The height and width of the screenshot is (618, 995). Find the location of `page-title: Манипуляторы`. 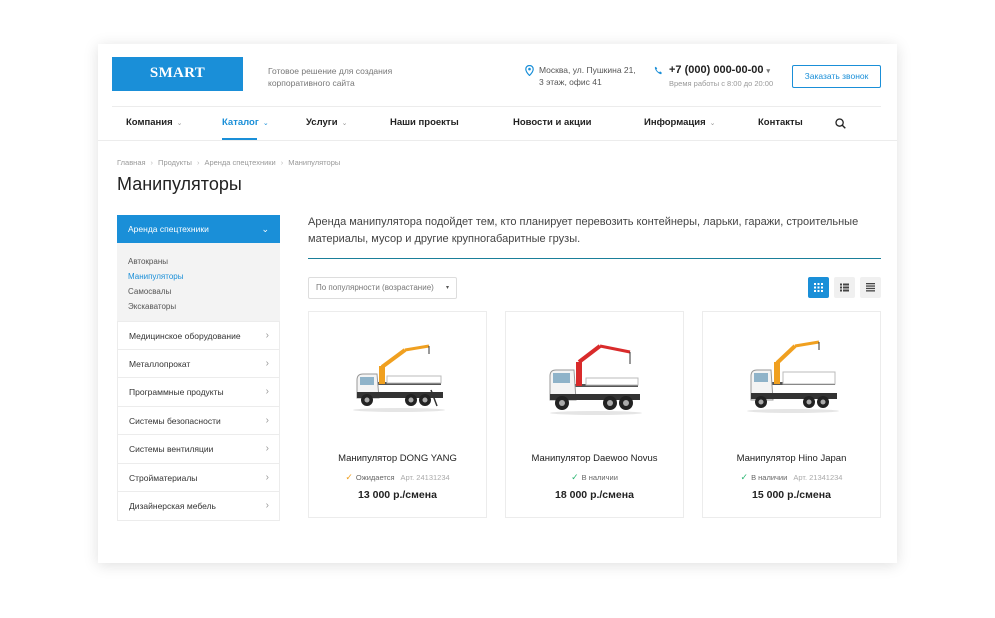

page-title: Манипуляторы is located at coordinates (179, 184).